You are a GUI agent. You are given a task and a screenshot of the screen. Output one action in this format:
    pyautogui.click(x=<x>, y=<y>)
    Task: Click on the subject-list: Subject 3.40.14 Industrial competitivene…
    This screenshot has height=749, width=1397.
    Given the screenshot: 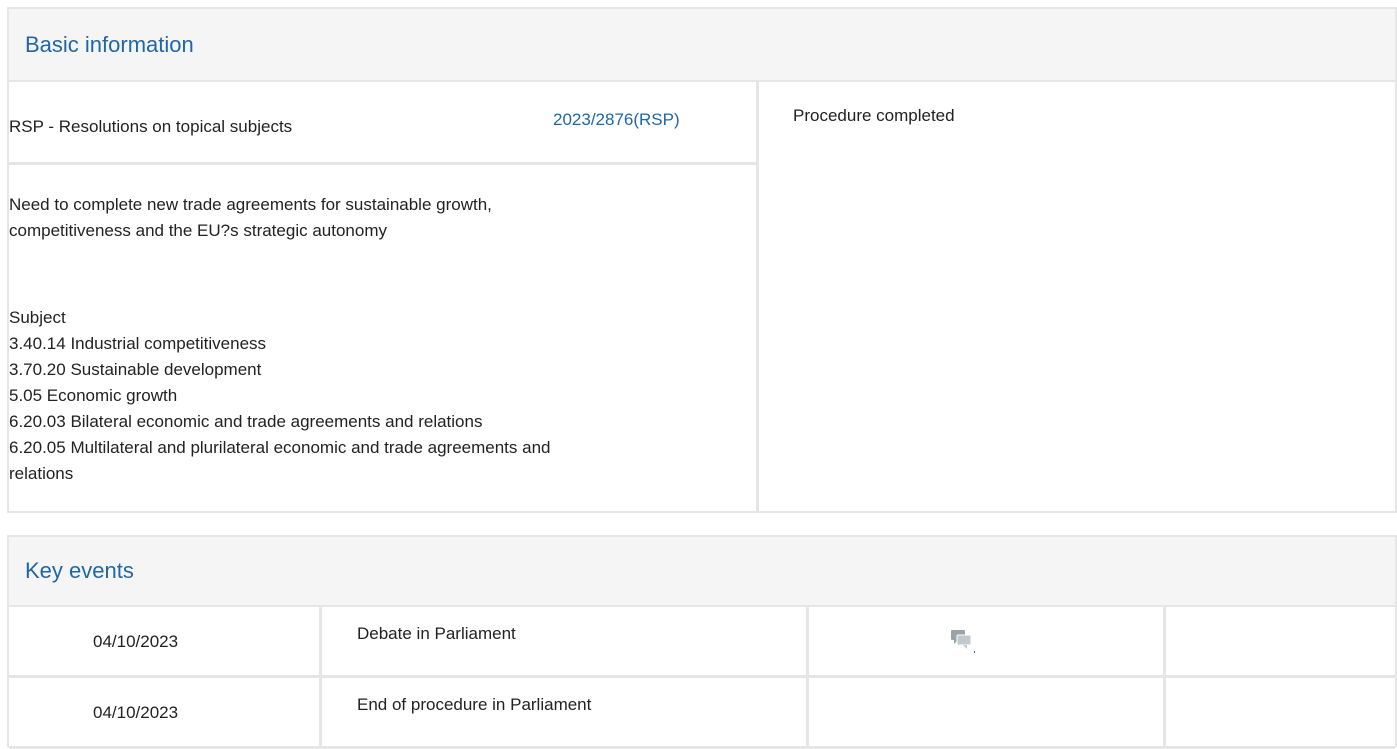 What is the action you would take?
    pyautogui.click(x=374, y=396)
    